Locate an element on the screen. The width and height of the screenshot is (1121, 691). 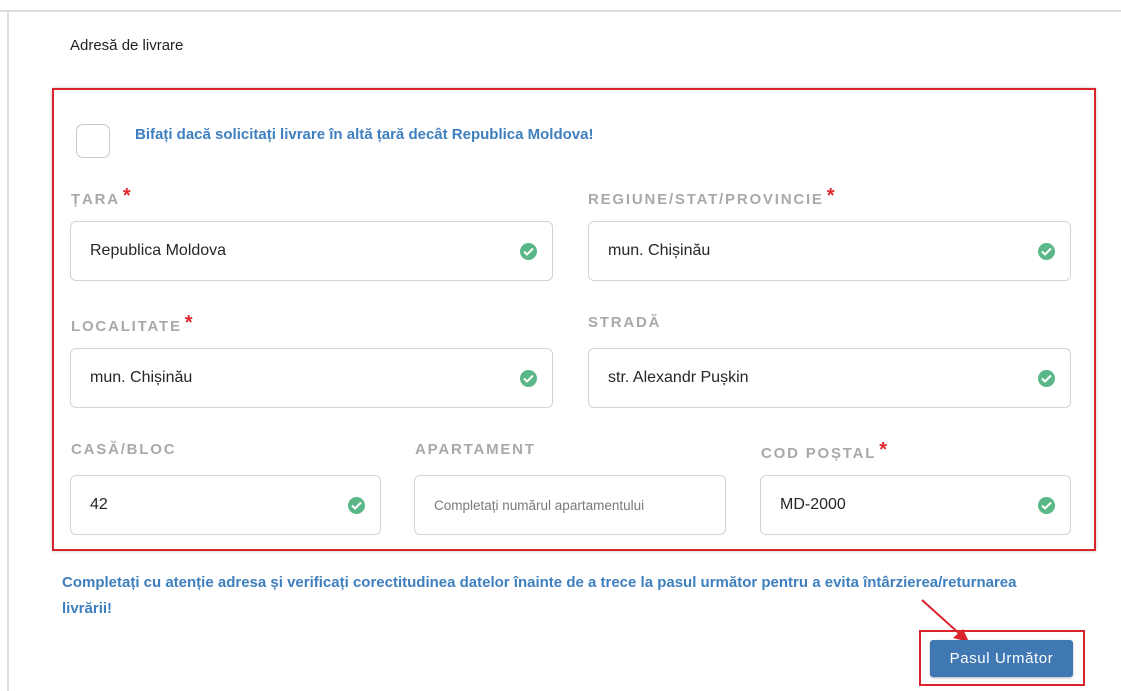
panel-top-border is located at coordinates (560, 11).